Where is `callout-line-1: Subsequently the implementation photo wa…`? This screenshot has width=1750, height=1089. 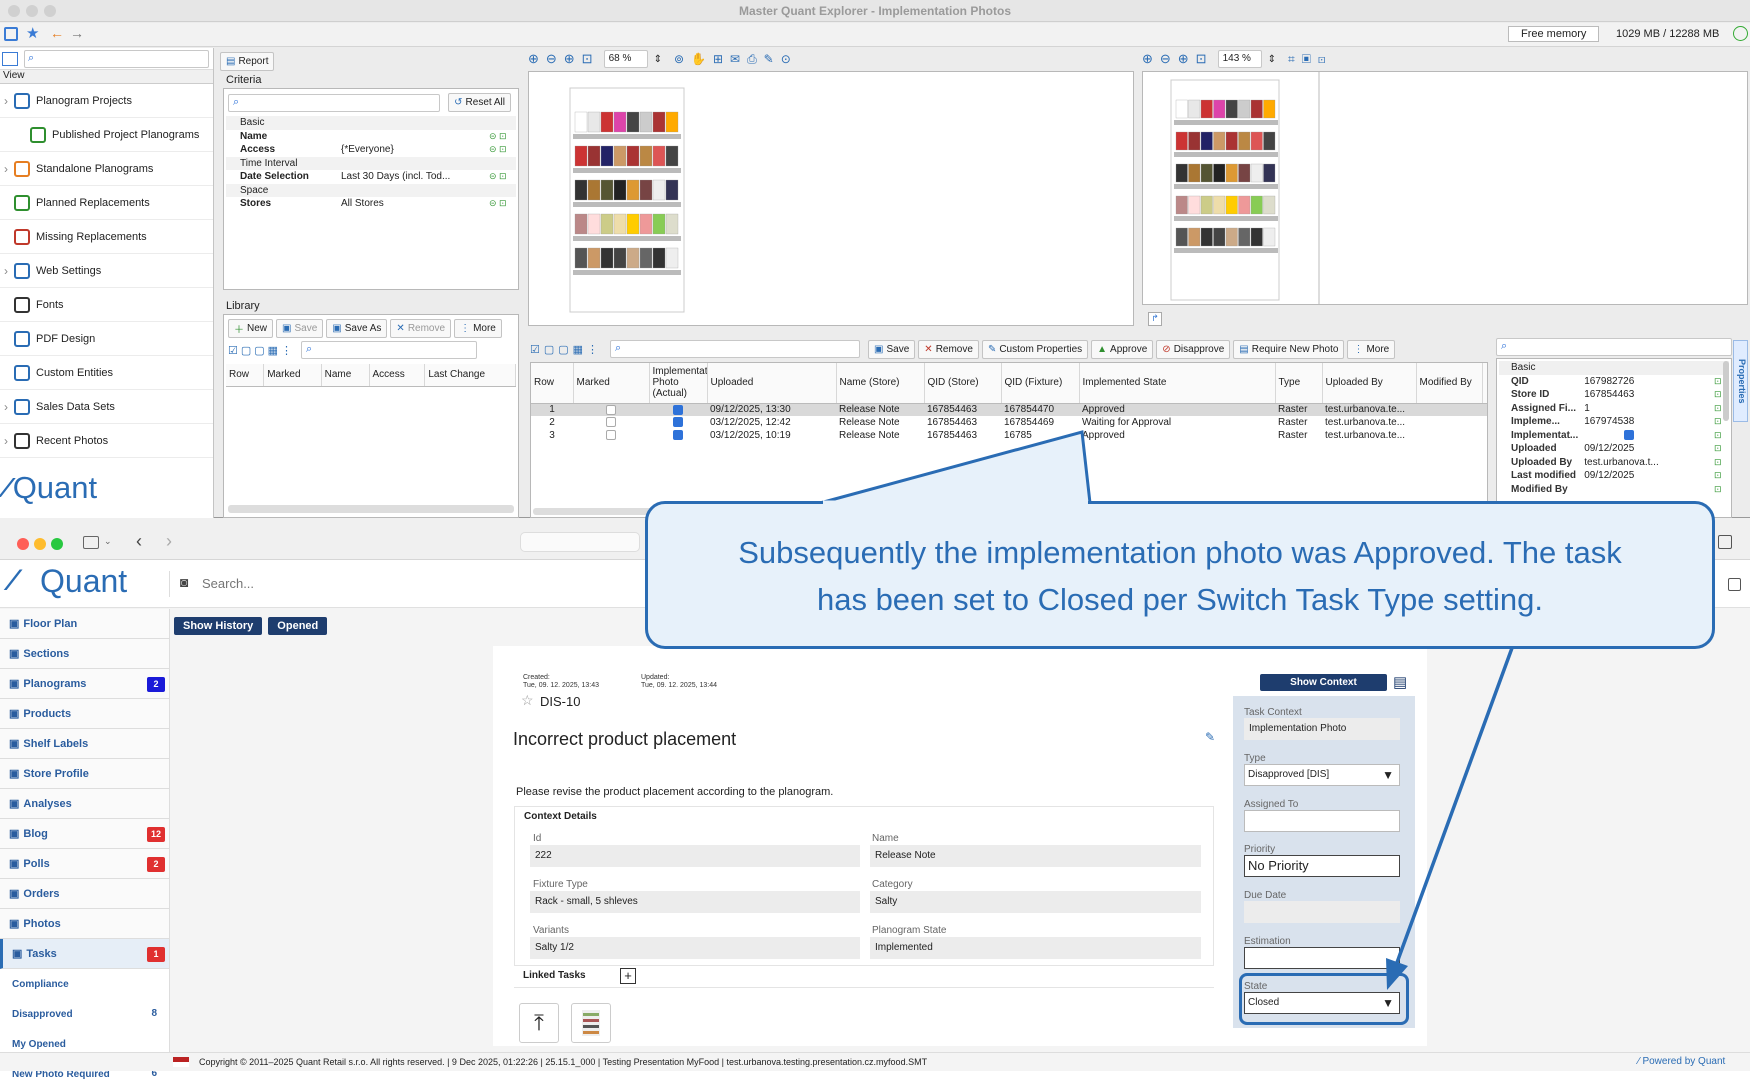 callout-line-1: Subsequently the implementation photo wa… is located at coordinates (1180, 552).